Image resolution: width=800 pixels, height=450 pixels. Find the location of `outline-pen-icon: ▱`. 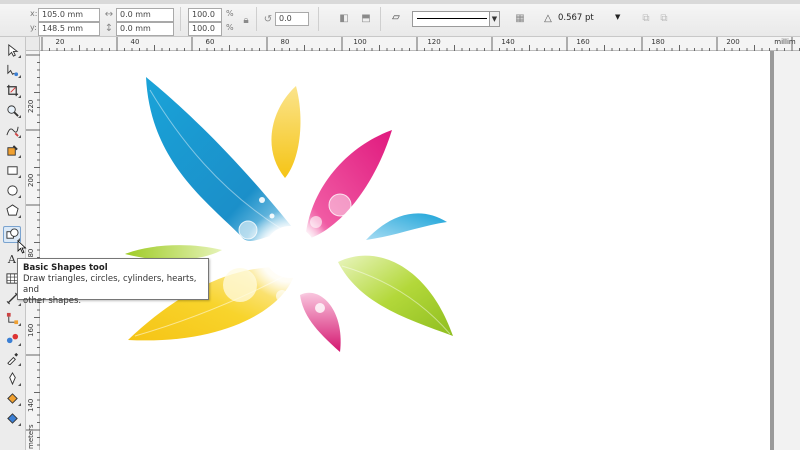

outline-pen-icon: ▱ is located at coordinates (396, 18).